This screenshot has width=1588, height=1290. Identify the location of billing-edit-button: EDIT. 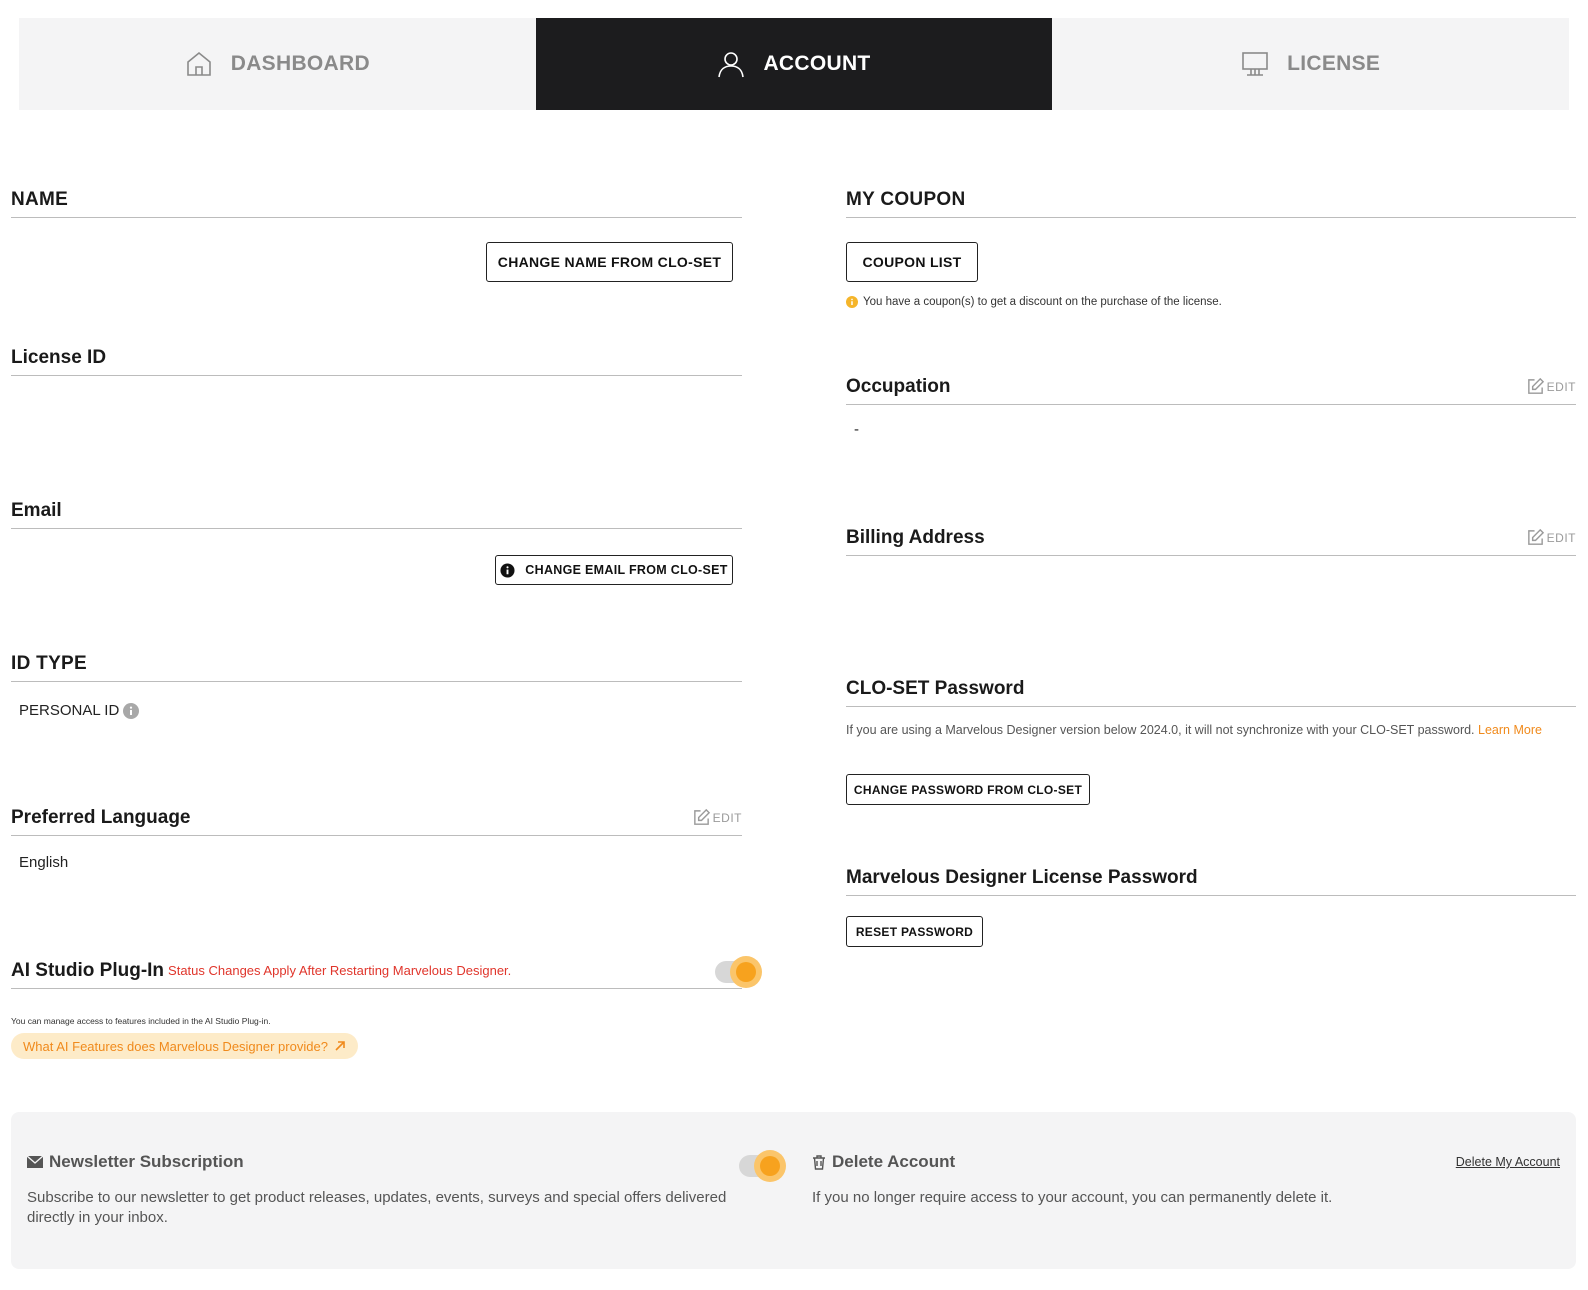
(1551, 537).